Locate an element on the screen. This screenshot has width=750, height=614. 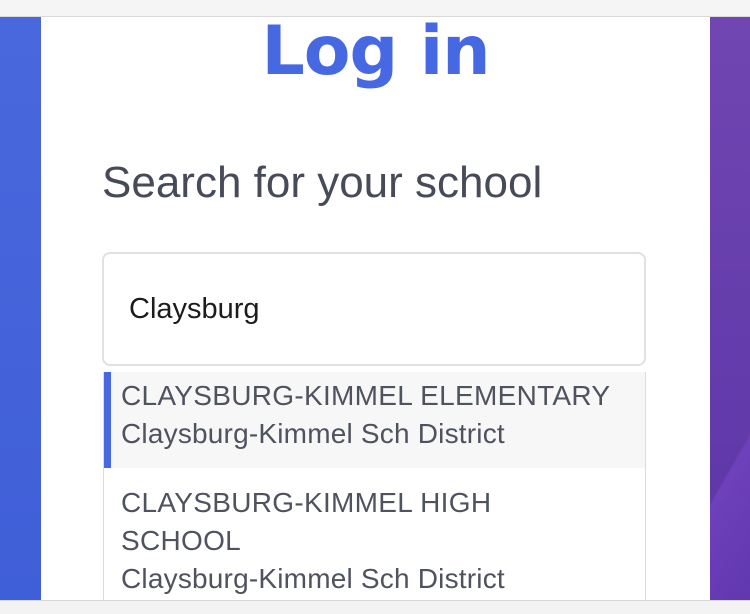
background-right is located at coordinates (730, 308).